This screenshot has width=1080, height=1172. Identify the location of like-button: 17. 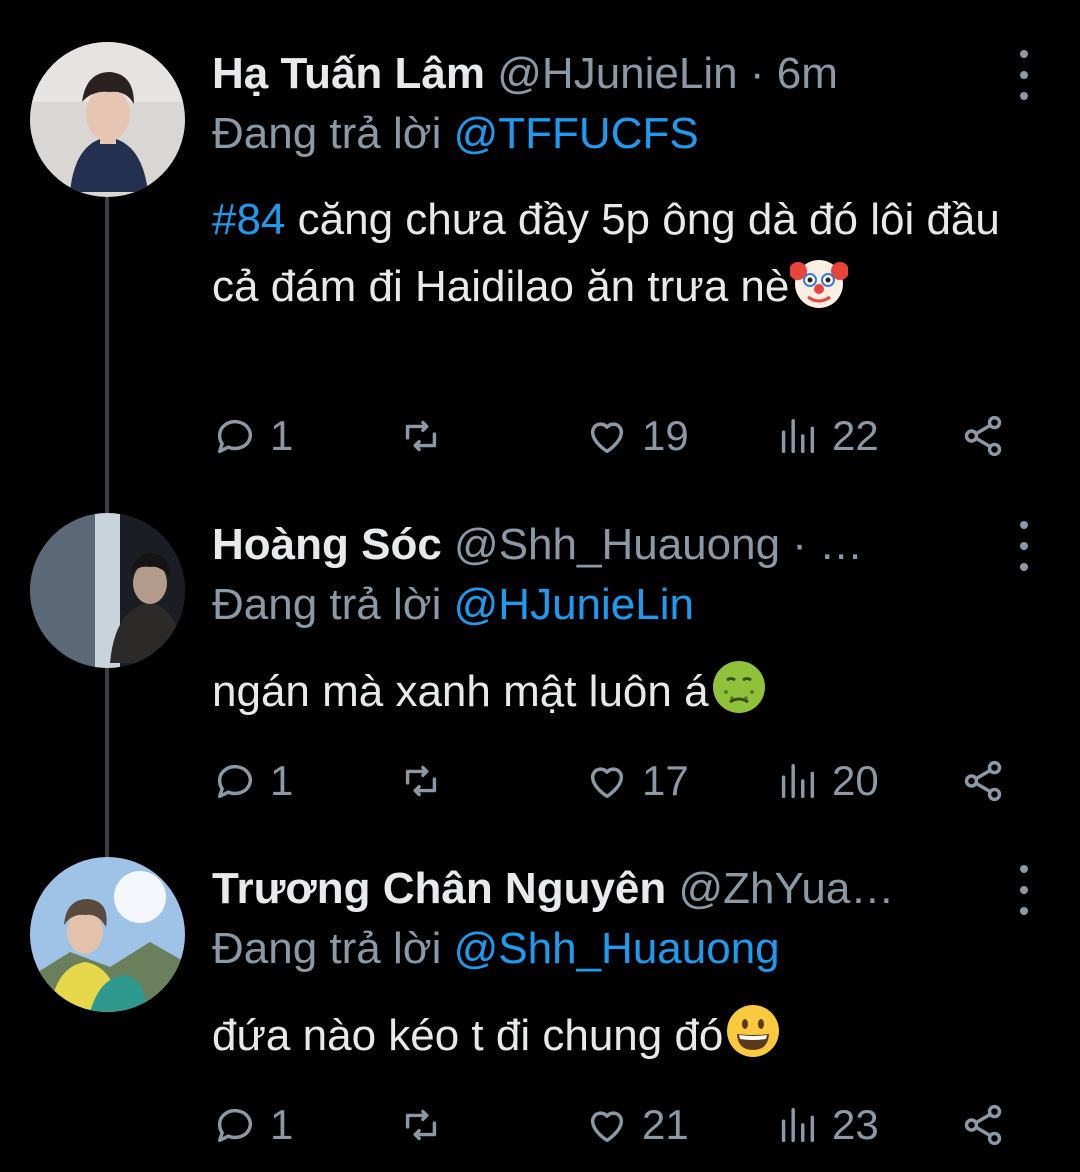
(636, 781).